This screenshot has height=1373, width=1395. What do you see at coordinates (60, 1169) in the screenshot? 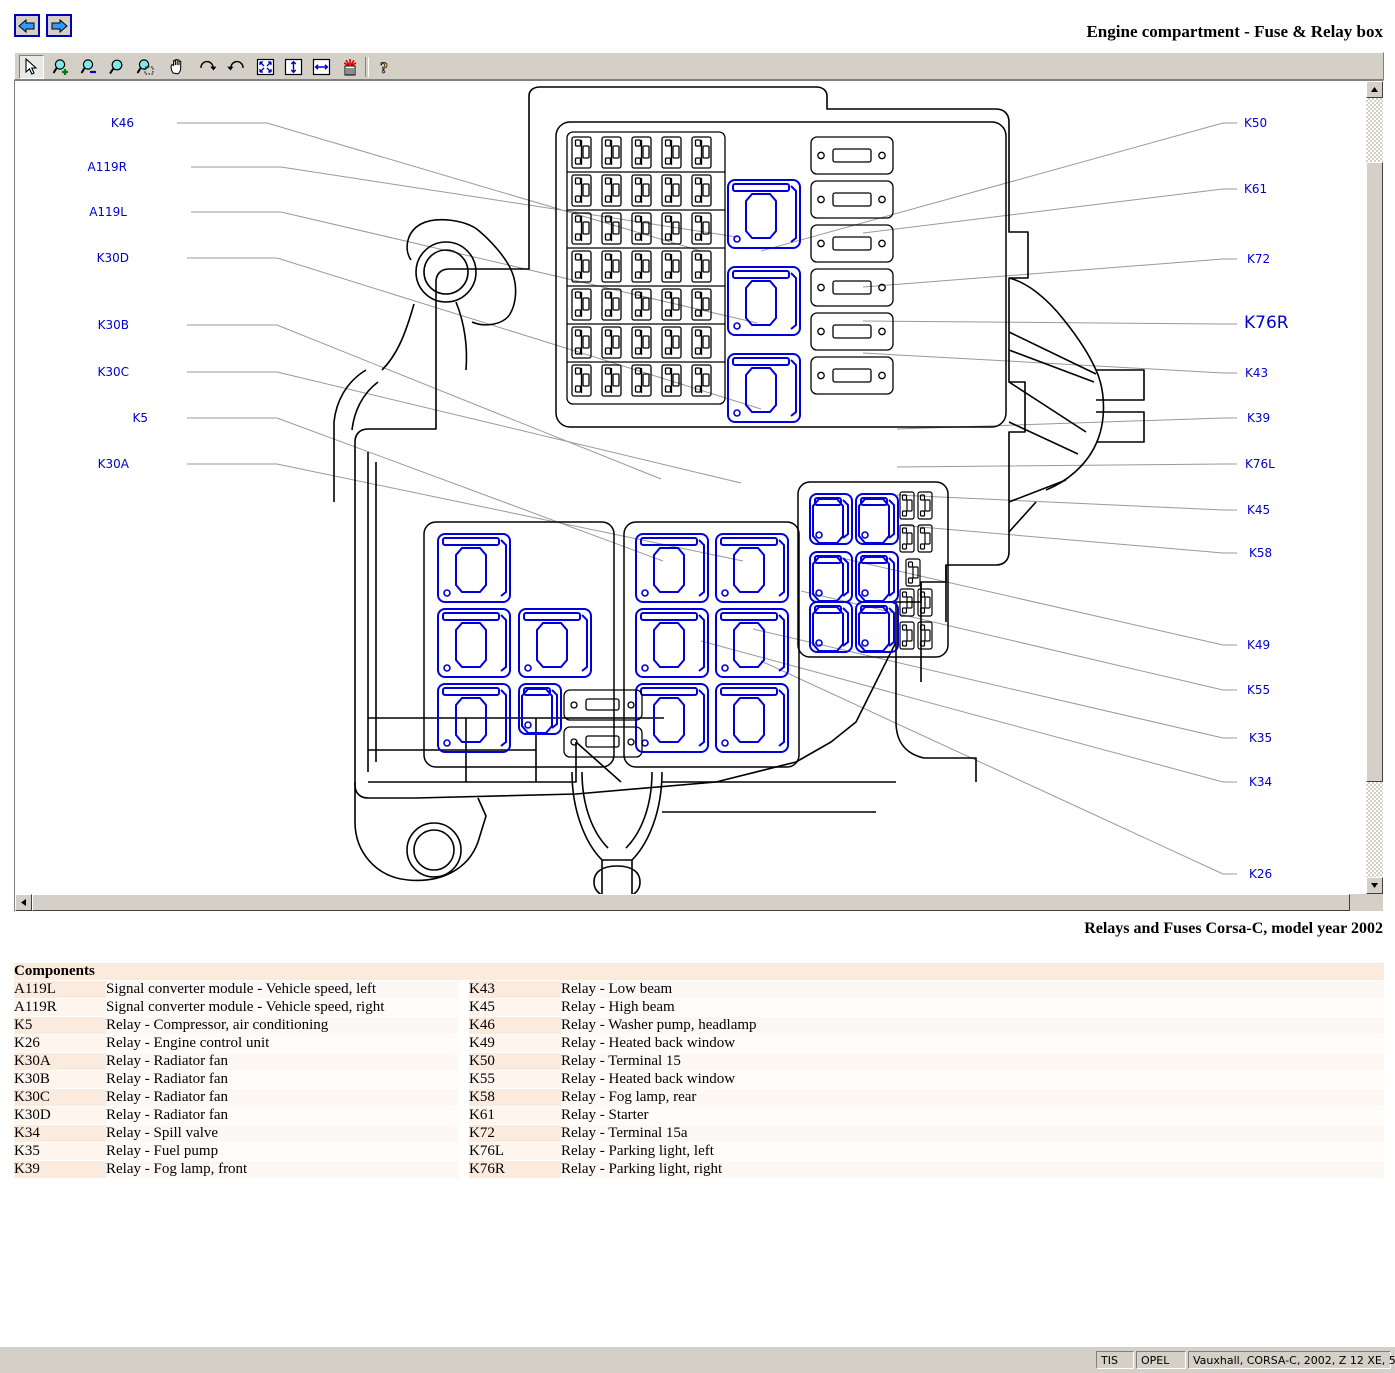
I see `component-id: K39` at bounding box center [60, 1169].